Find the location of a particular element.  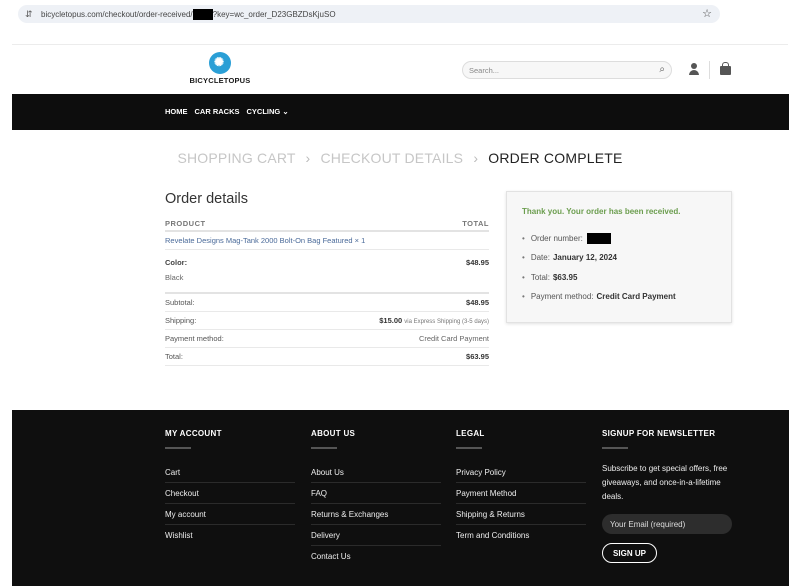

subtotal-row: Subtotal: $48.95 is located at coordinates (327, 303).